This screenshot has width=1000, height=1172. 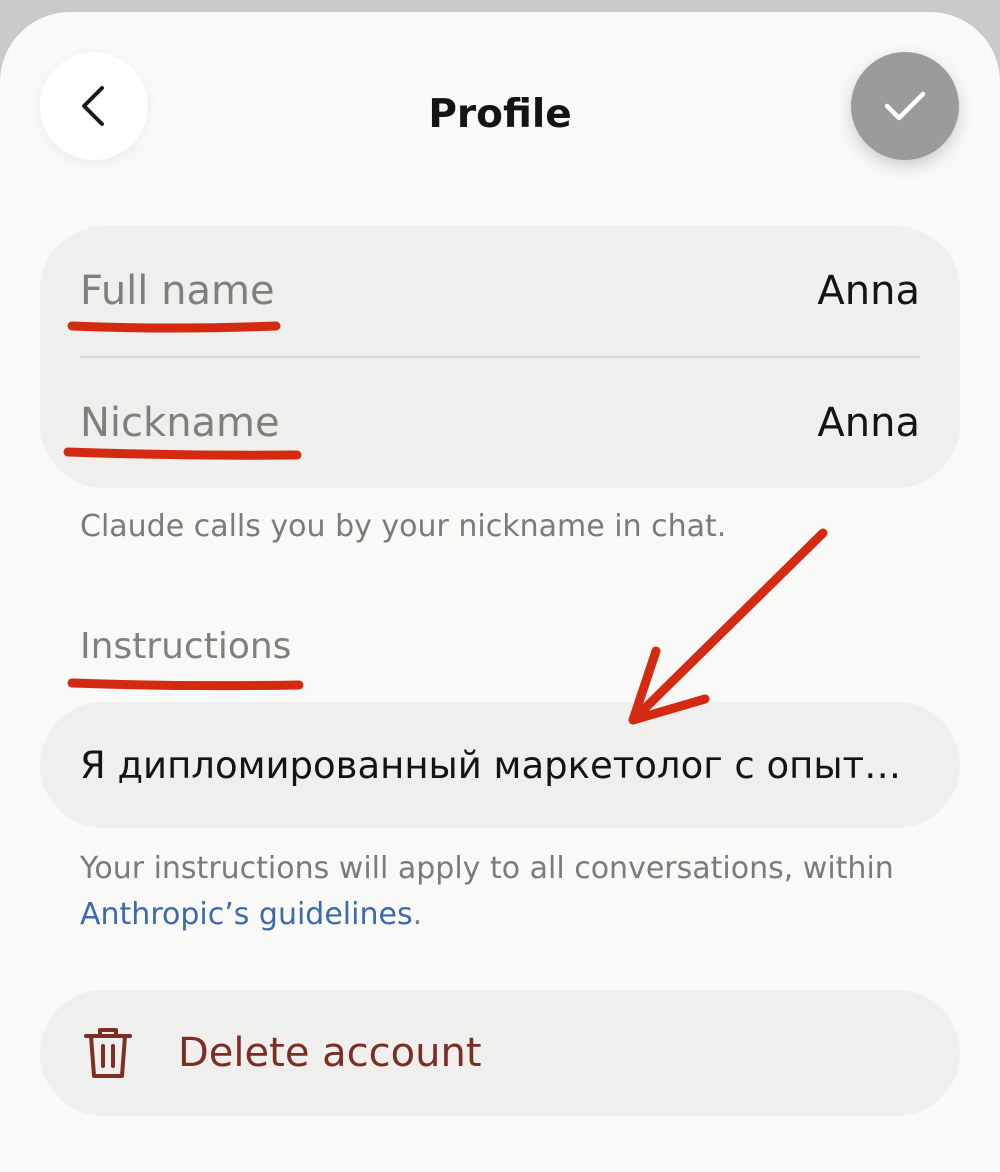 I want to click on nickname-row: Nickname Anna, so click(x=500, y=423).